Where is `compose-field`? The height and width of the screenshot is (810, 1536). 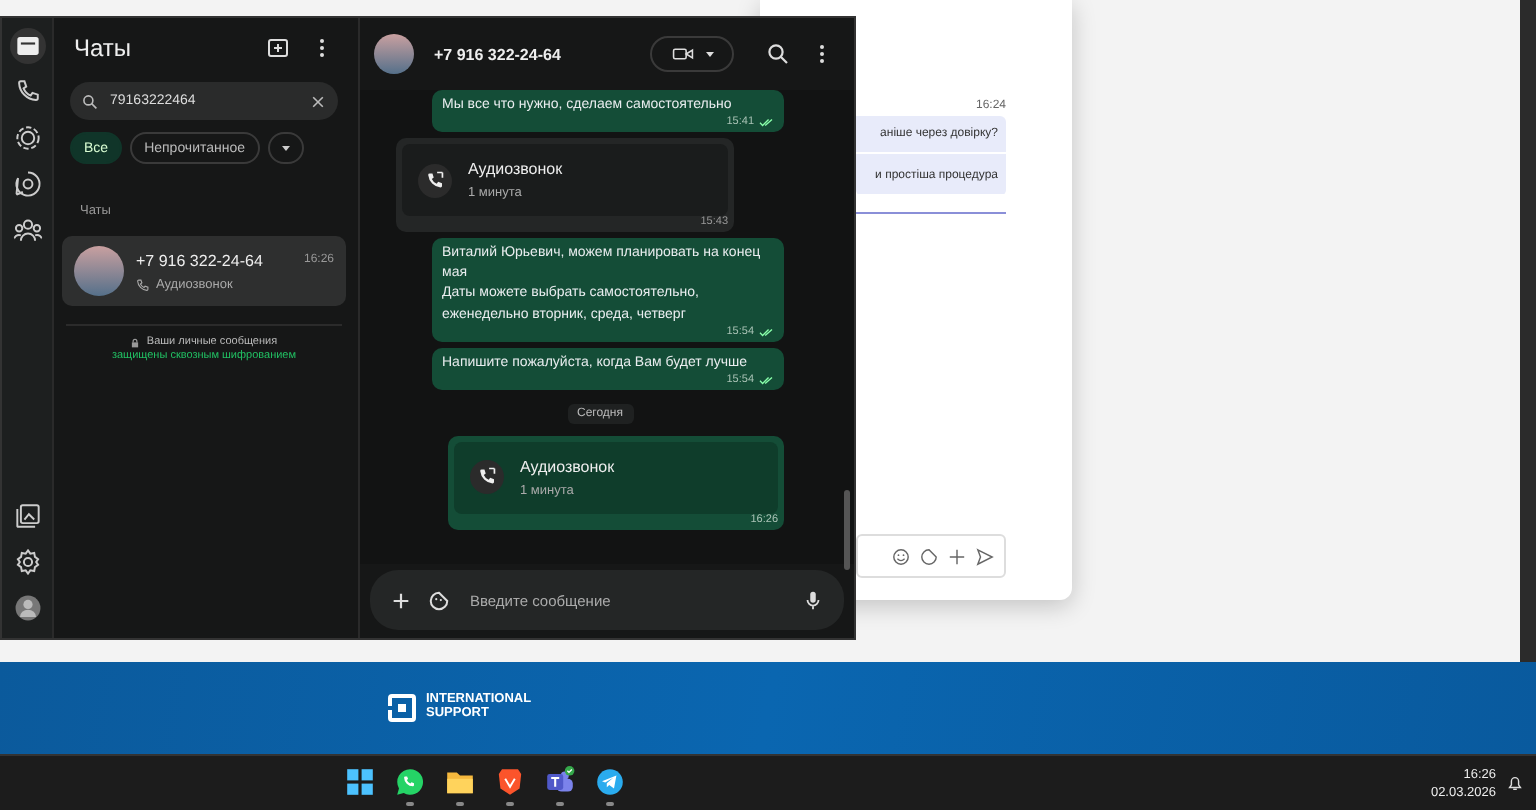
compose-field is located at coordinates (931, 556).